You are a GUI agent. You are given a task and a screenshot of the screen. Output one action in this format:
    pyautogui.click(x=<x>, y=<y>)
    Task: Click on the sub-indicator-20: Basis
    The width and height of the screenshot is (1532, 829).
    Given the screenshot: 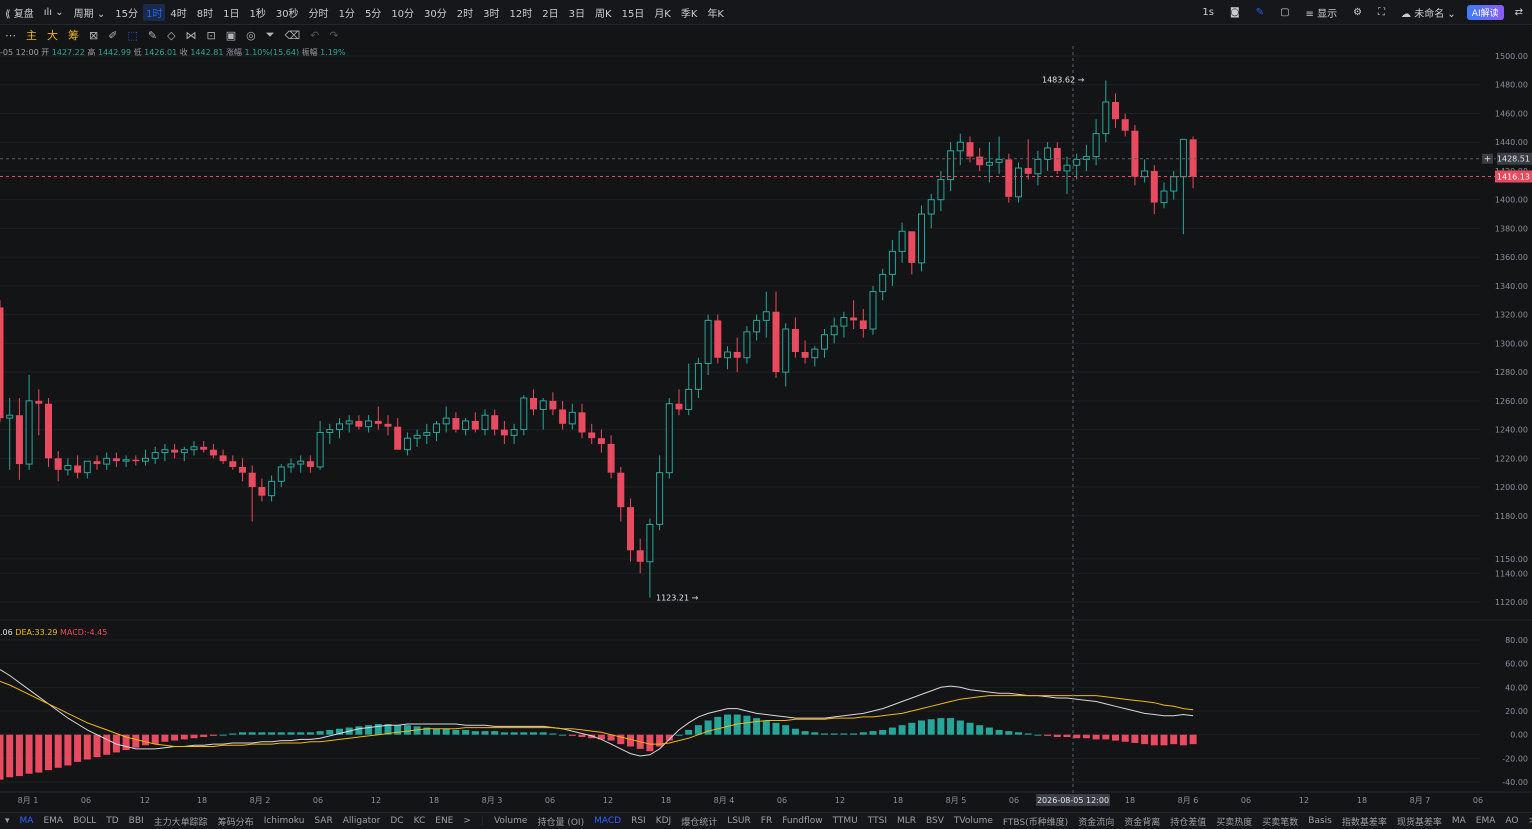 What is the action you would take?
    pyautogui.click(x=1320, y=821)
    